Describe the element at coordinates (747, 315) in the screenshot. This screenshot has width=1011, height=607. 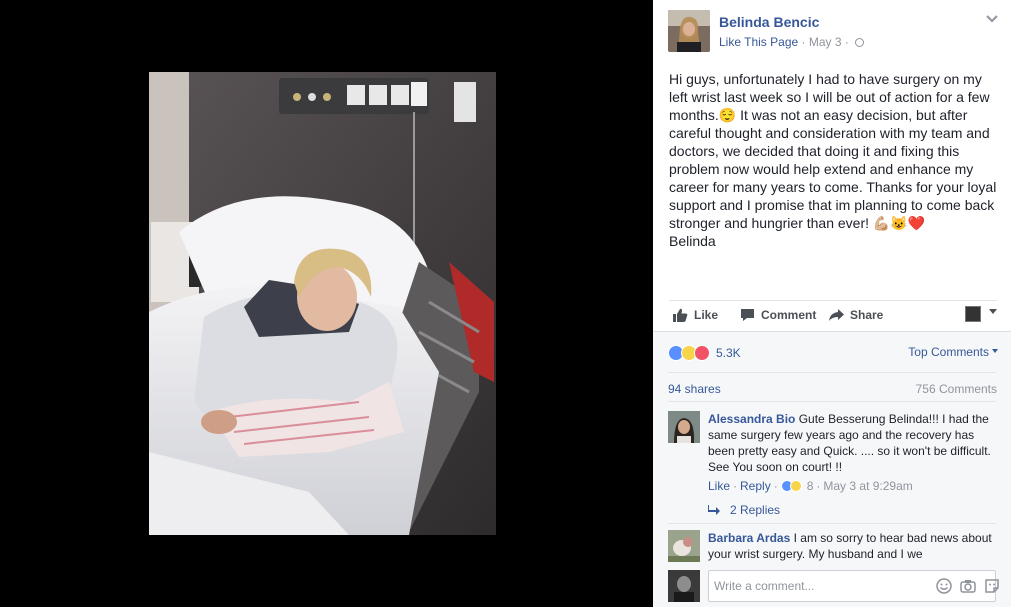
I see `comment-icon` at that location.